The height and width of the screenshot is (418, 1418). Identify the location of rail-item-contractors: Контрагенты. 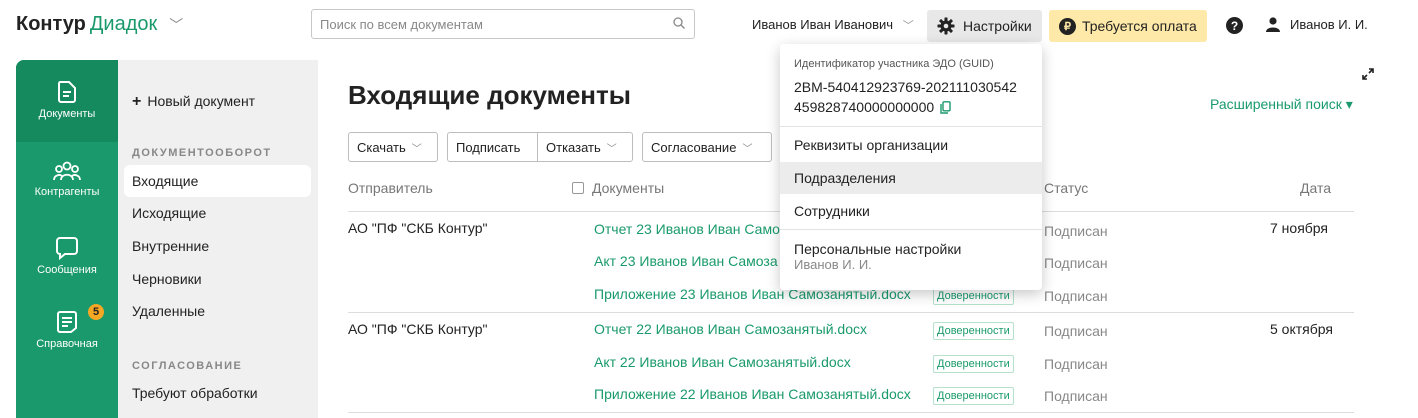
(67, 179).